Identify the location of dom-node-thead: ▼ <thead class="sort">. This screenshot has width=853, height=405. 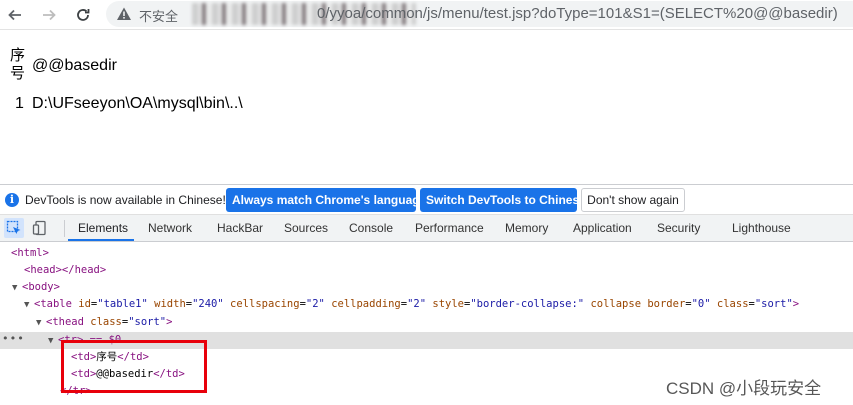
(104, 322).